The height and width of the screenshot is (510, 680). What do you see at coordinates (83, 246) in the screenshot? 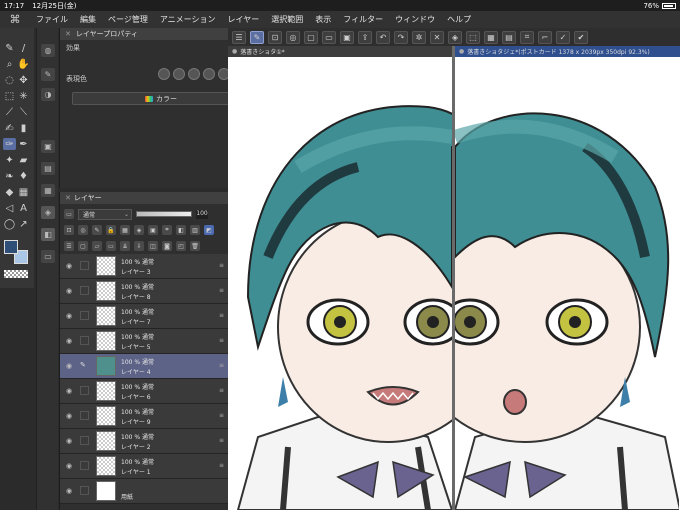
I see `new-raster-layer-icon: ▢` at bounding box center [83, 246].